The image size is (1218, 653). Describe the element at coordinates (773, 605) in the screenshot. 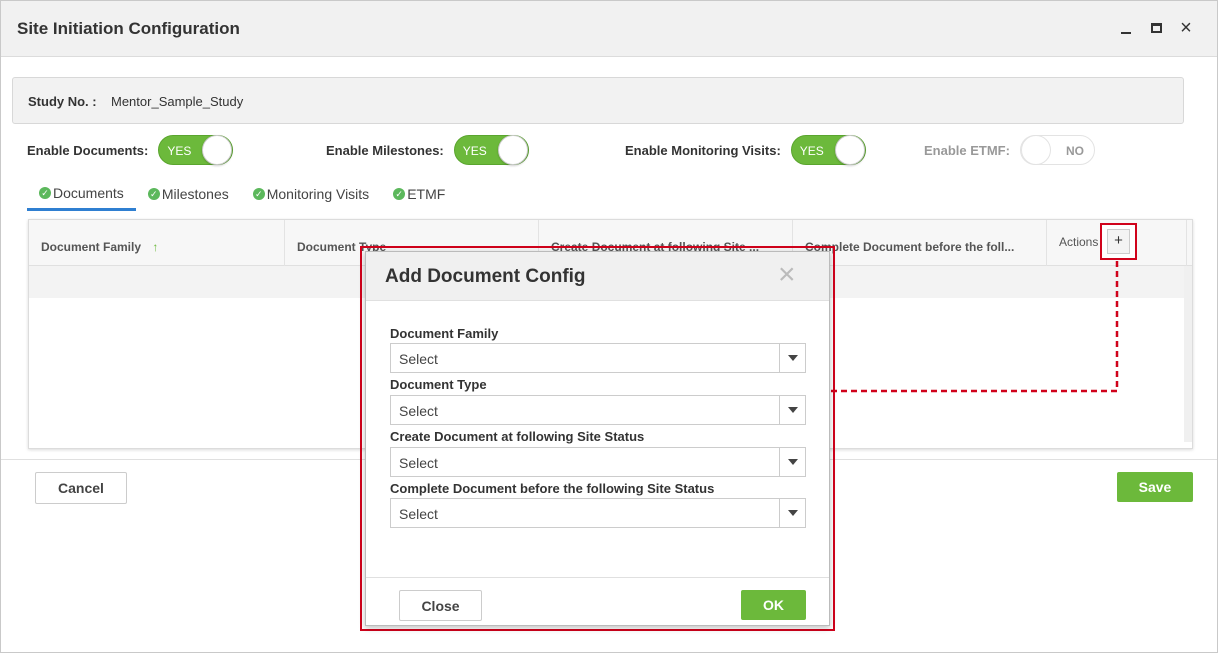

I see `dialog-ok-button: OK` at that location.